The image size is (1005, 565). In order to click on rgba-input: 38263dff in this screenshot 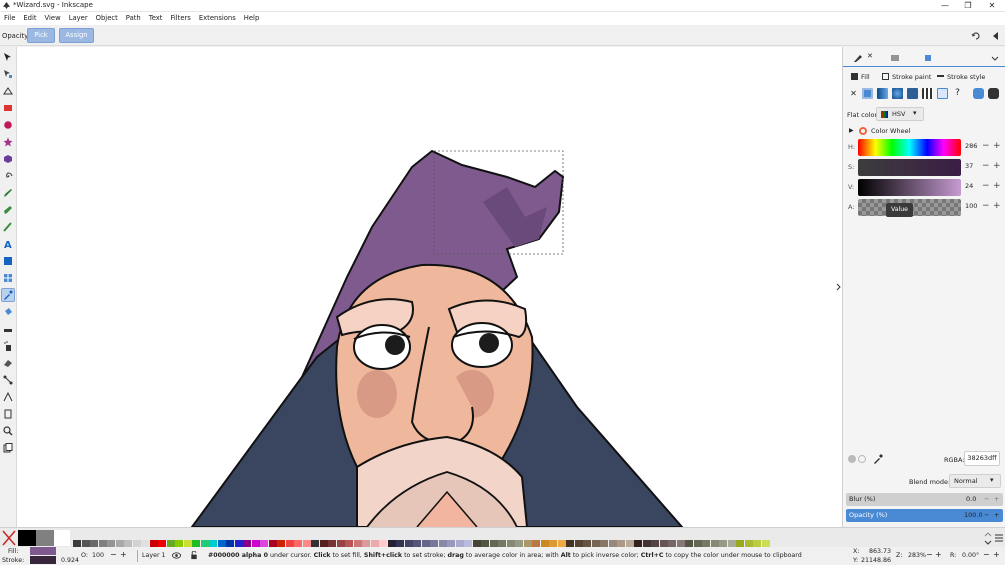, I will do `click(982, 458)`.